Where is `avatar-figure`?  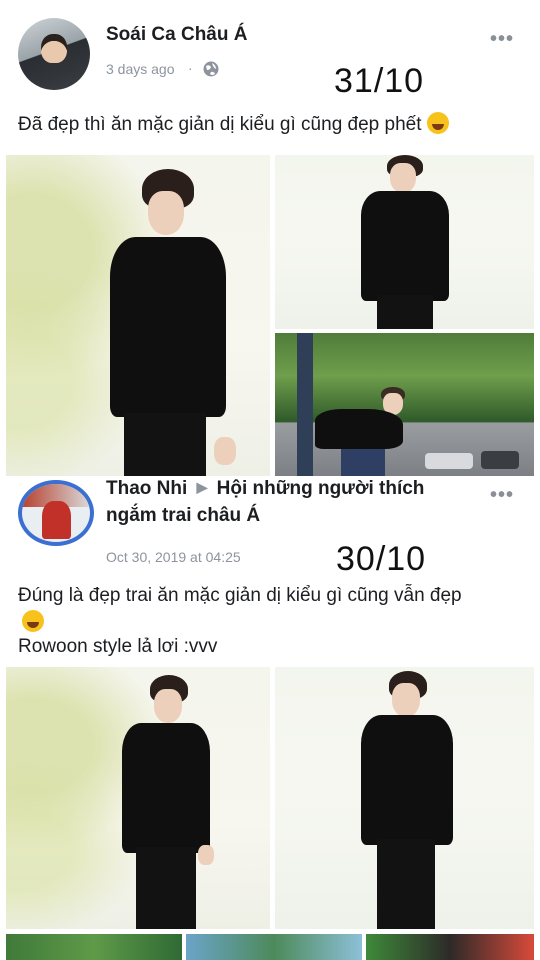
avatar-figure is located at coordinates (56, 520).